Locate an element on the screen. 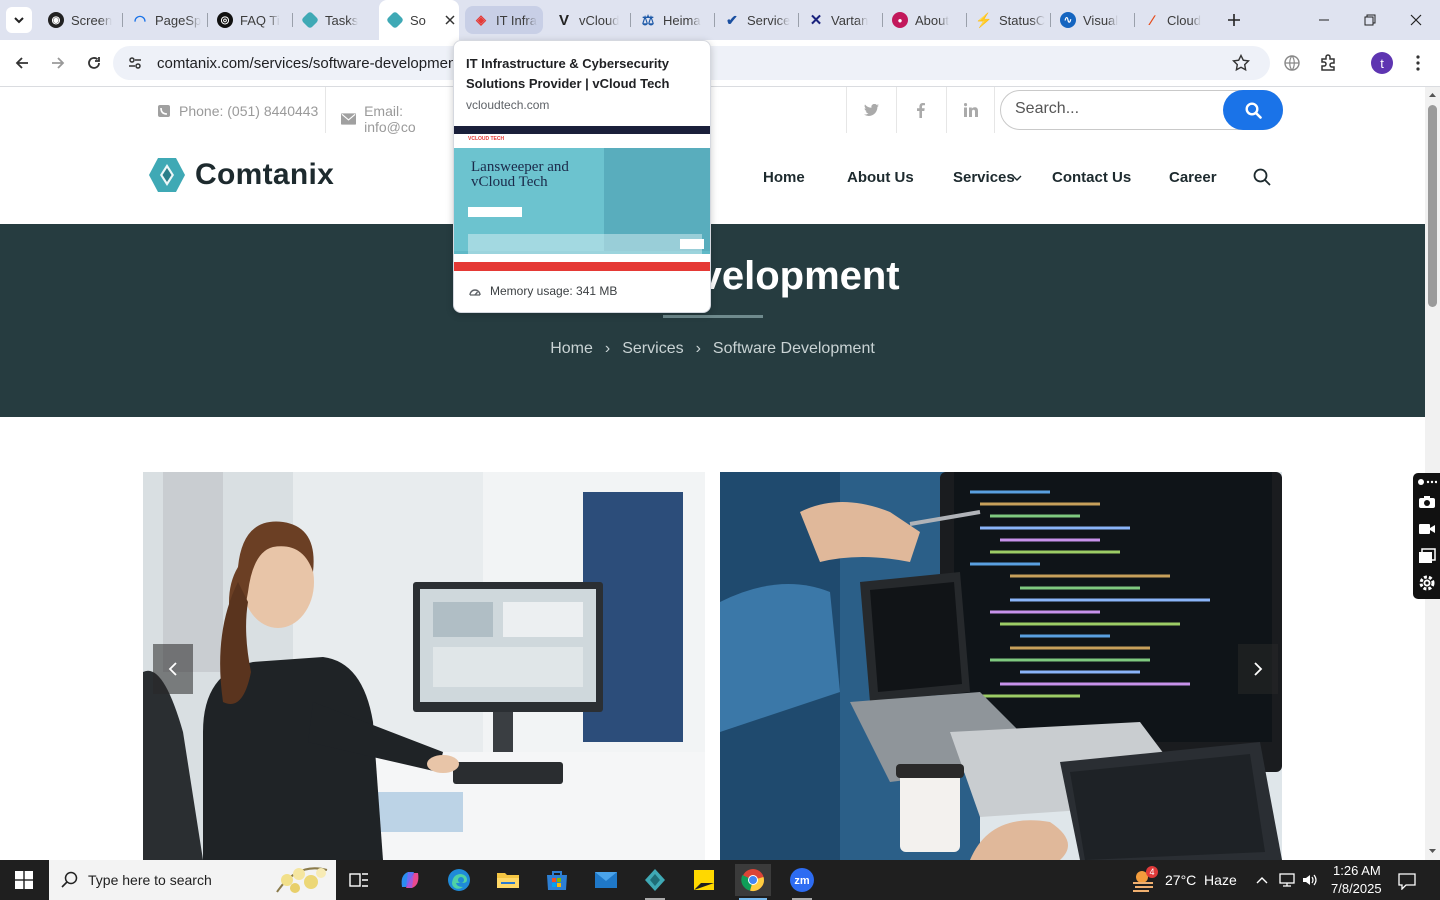 The height and width of the screenshot is (900, 1440). chevron-down-icon is located at coordinates (1017, 178).